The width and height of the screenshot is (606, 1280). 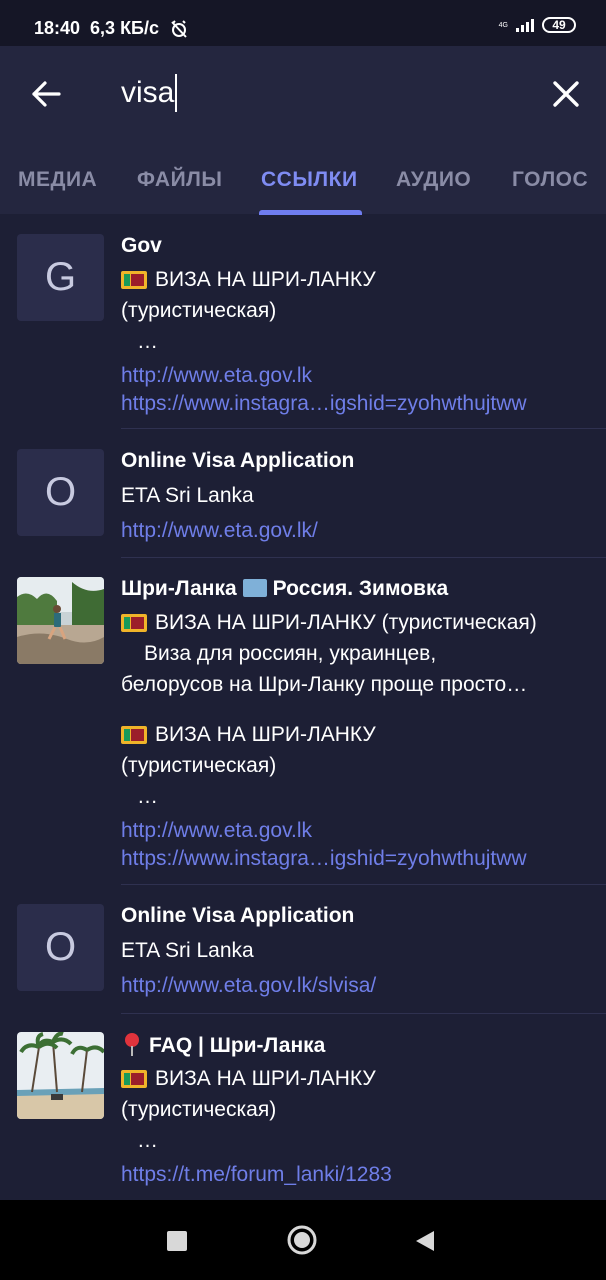 I want to click on item-title: Шри-Ланка Россия. Зимовка, so click(x=284, y=589).